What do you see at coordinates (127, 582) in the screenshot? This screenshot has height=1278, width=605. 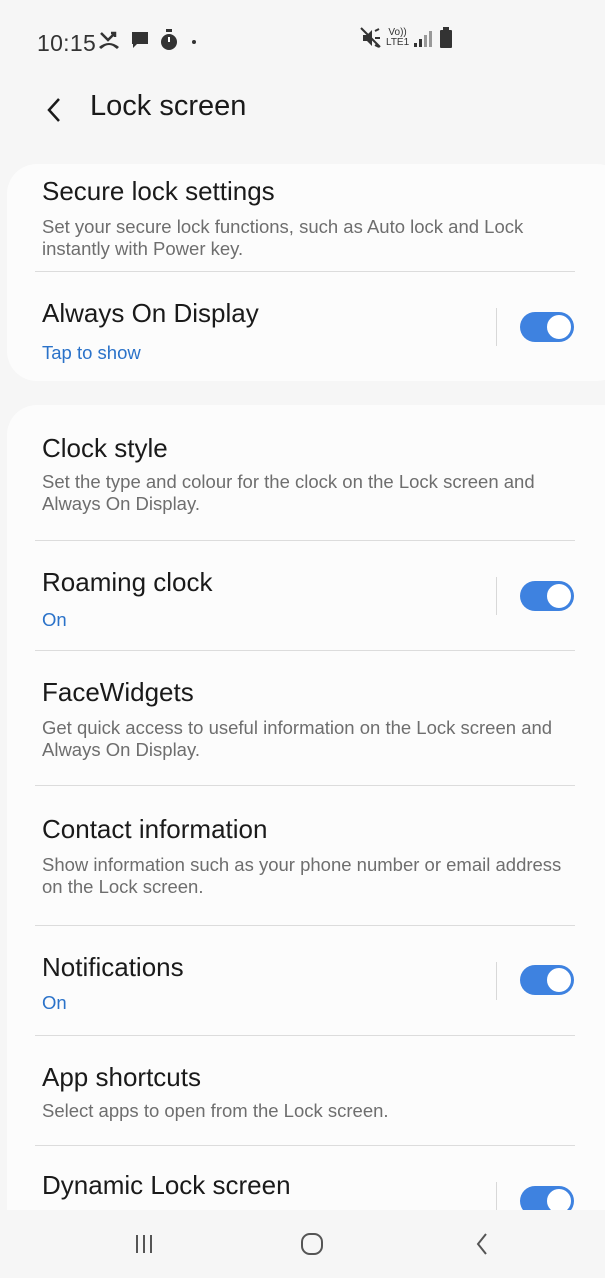 I see `item-title: Roaming clock` at bounding box center [127, 582].